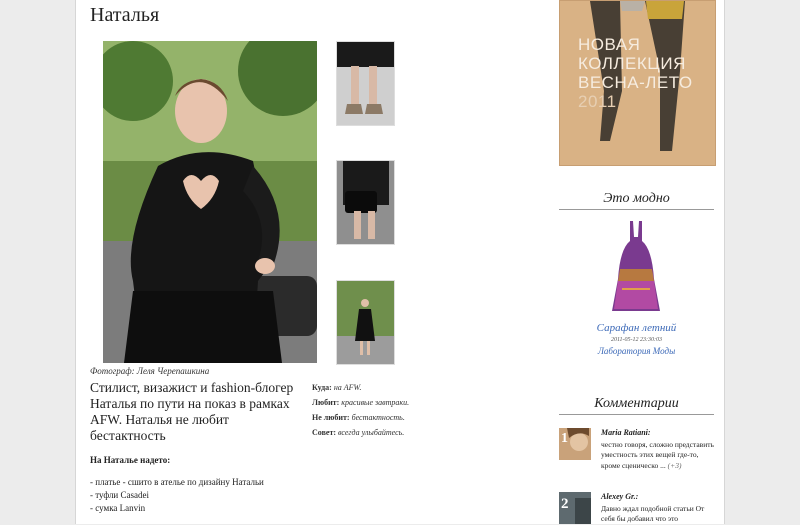 The width and height of the screenshot is (800, 525). Describe the element at coordinates (636, 328) in the screenshot. I see `product-link: Сарафан летний` at that location.